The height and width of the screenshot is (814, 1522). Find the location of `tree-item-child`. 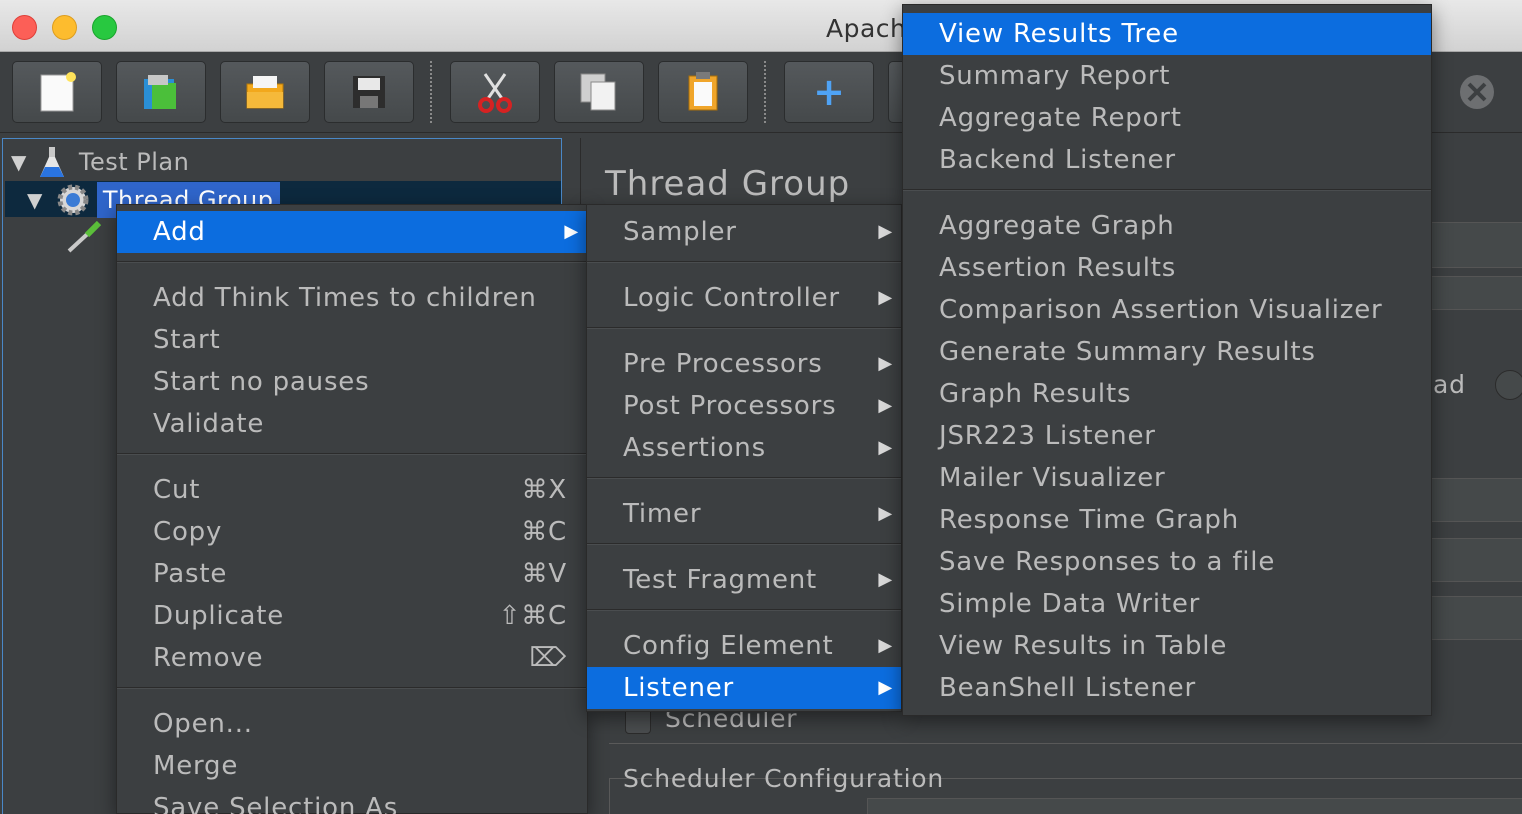

tree-item-child is located at coordinates (84, 238).